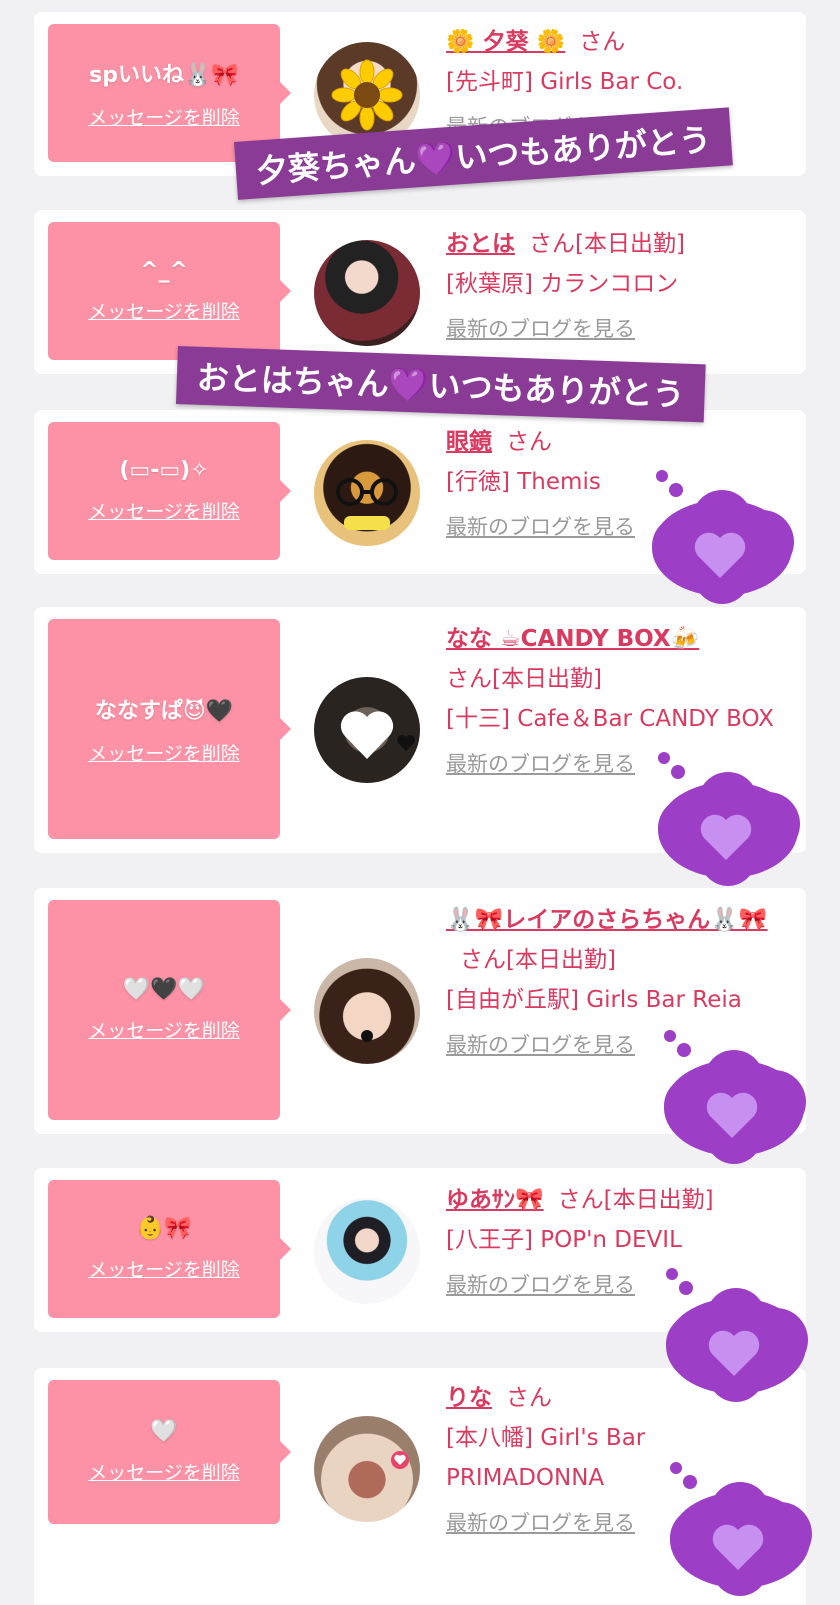 This screenshot has height=1605, width=840. I want to click on cast-name-link: 眼鏡, so click(469, 442).